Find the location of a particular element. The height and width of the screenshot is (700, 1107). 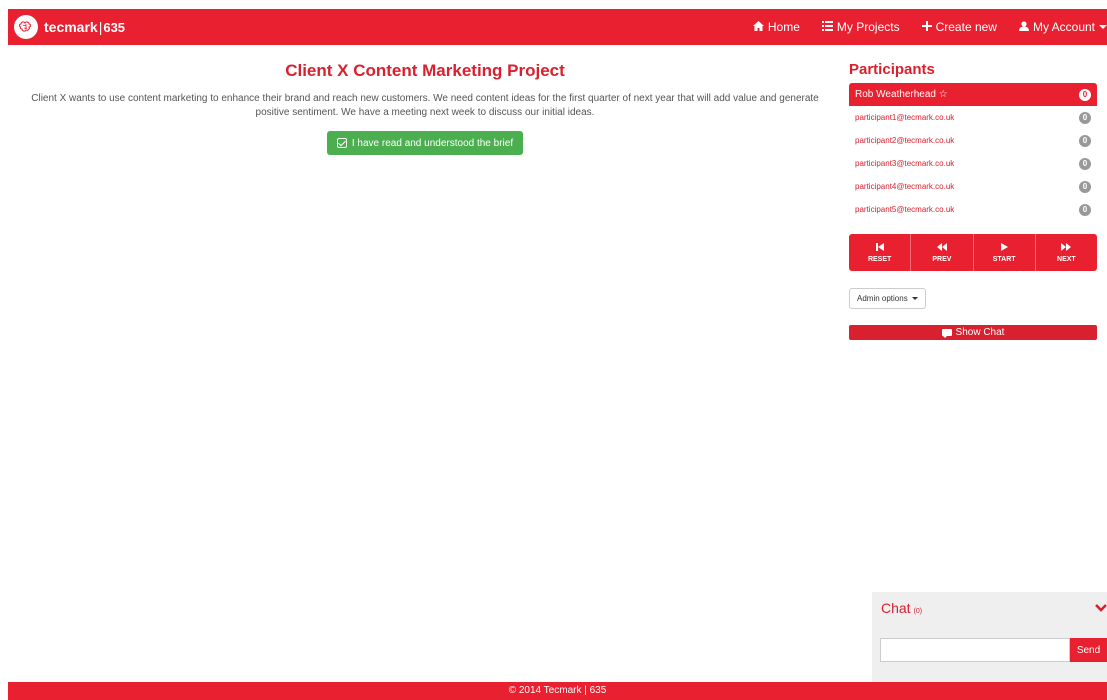

show-chat-button: Show Chat is located at coordinates (973, 332).